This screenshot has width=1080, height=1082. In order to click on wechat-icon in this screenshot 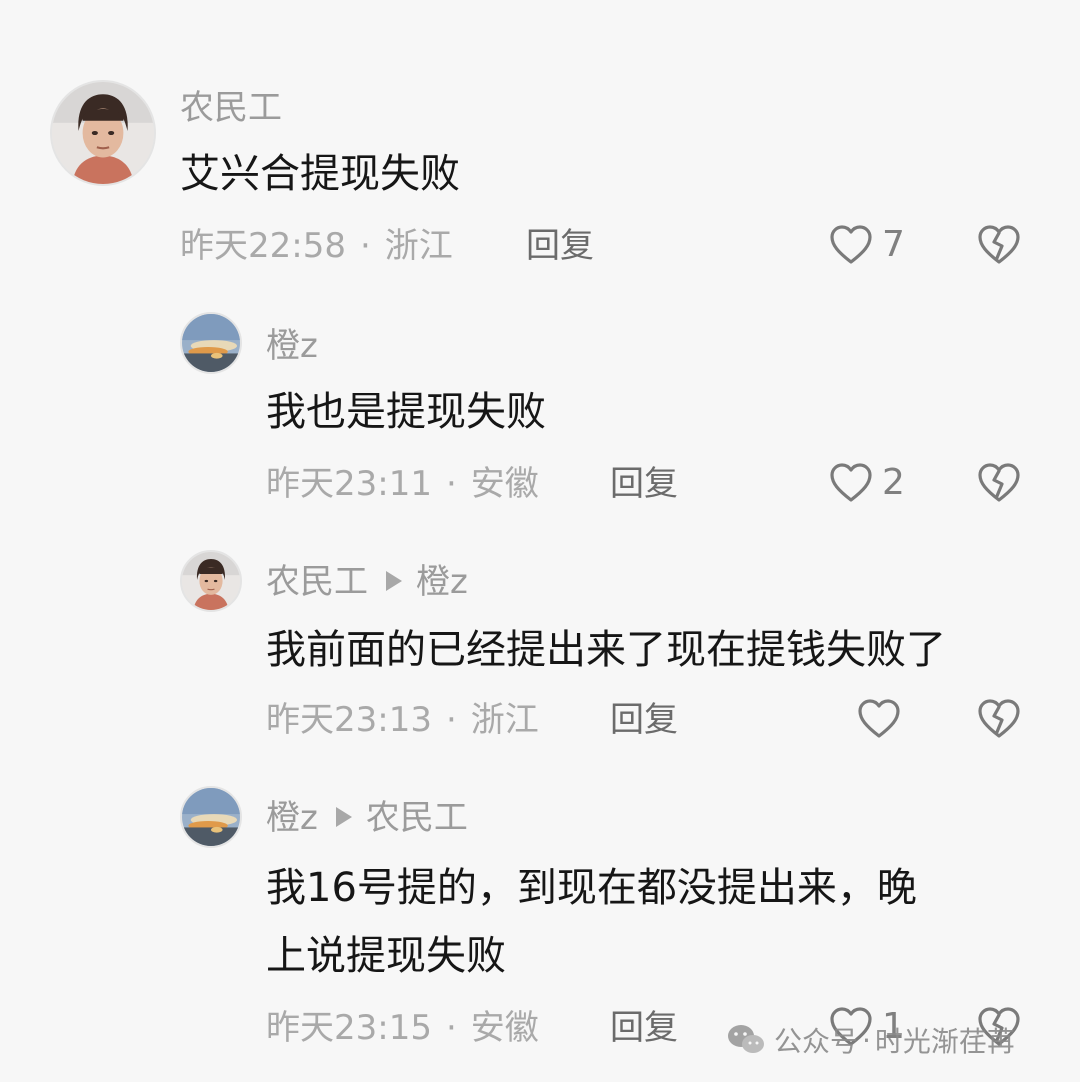, I will do `click(746, 1039)`.